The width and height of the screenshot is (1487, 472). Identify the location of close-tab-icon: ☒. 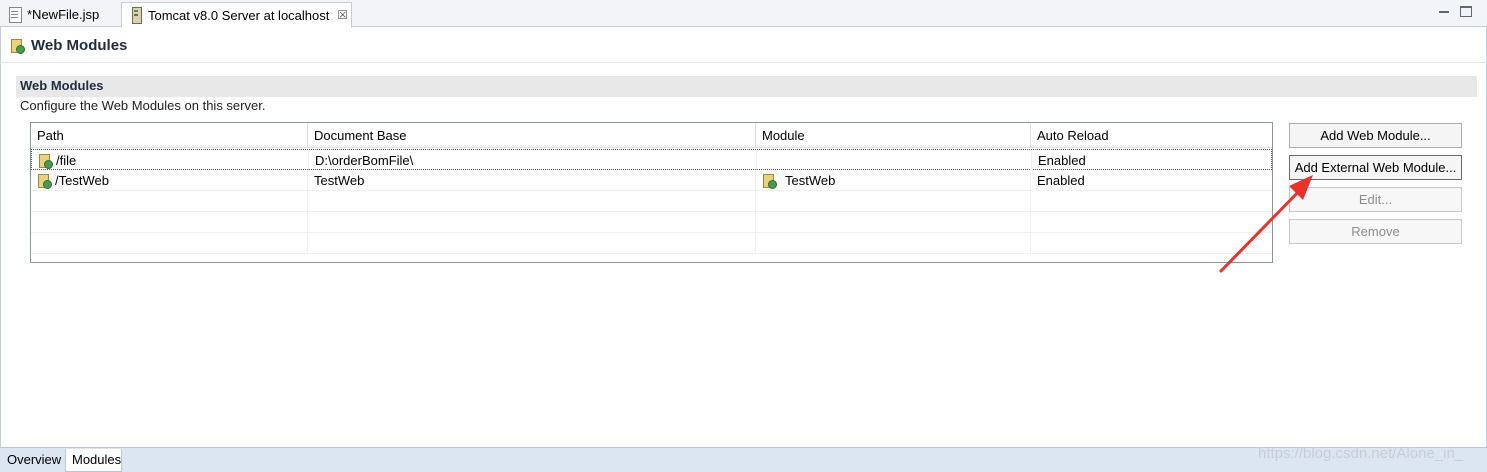
(342, 15).